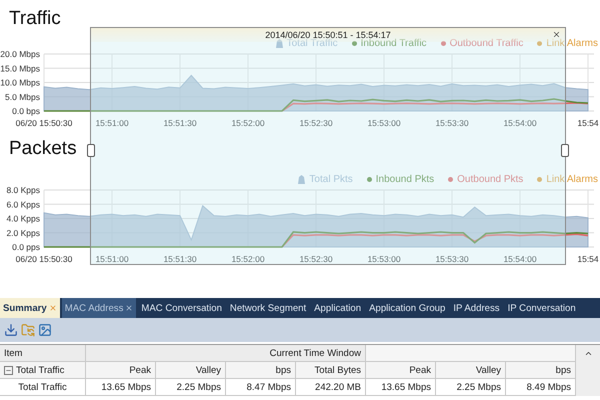 The width and height of the screenshot is (600, 400). I want to click on tree-row: Total Traffic, so click(43, 370).